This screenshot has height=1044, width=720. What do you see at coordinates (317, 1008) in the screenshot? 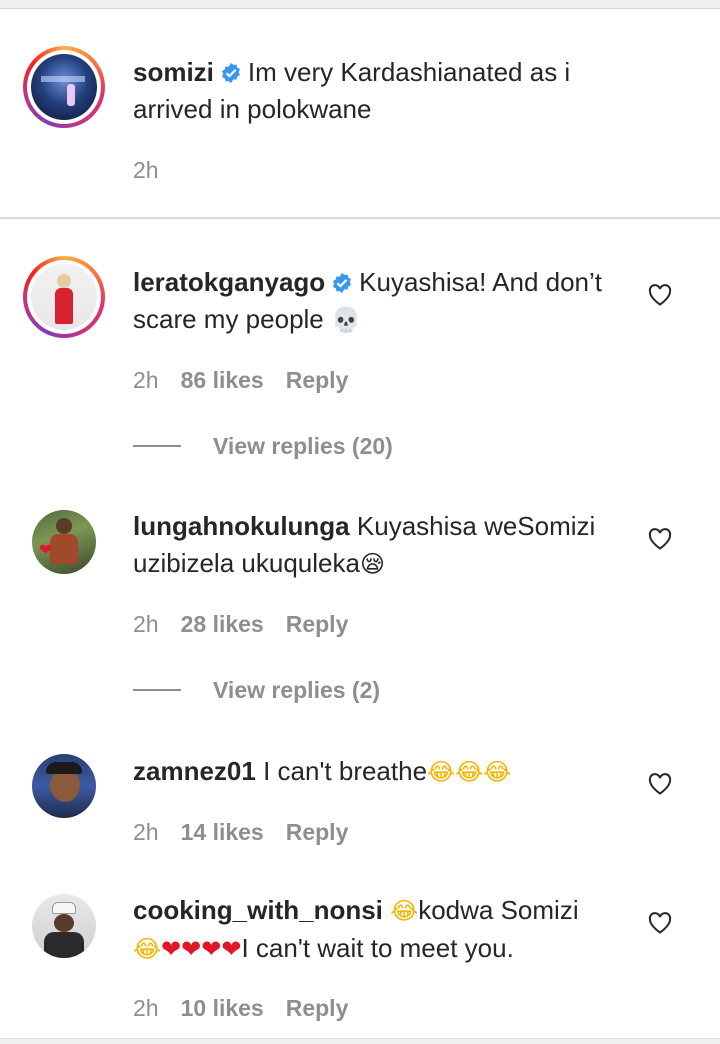
I see `comment-4-reply-button: Reply` at bounding box center [317, 1008].